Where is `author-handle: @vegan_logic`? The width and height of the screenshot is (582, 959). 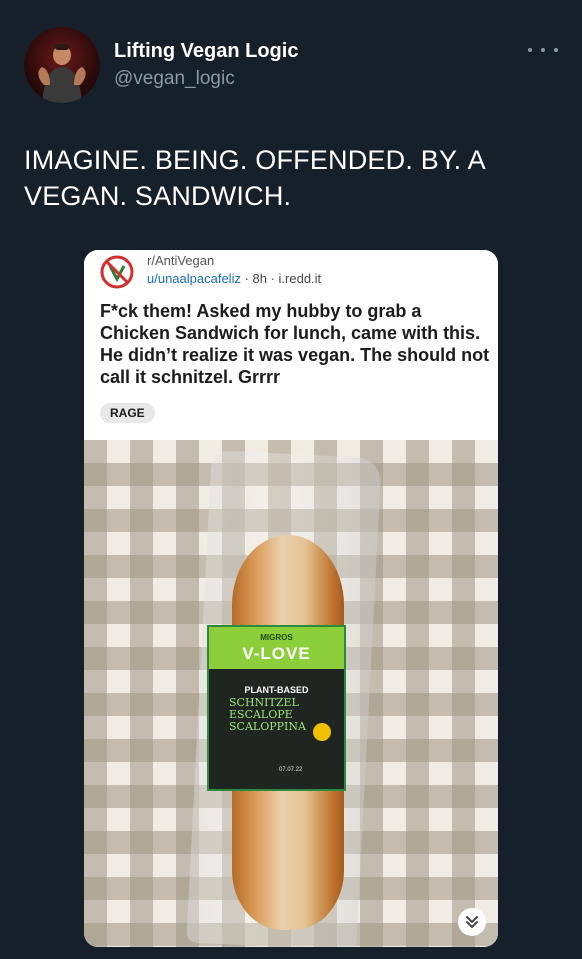 author-handle: @vegan_logic is located at coordinates (174, 79).